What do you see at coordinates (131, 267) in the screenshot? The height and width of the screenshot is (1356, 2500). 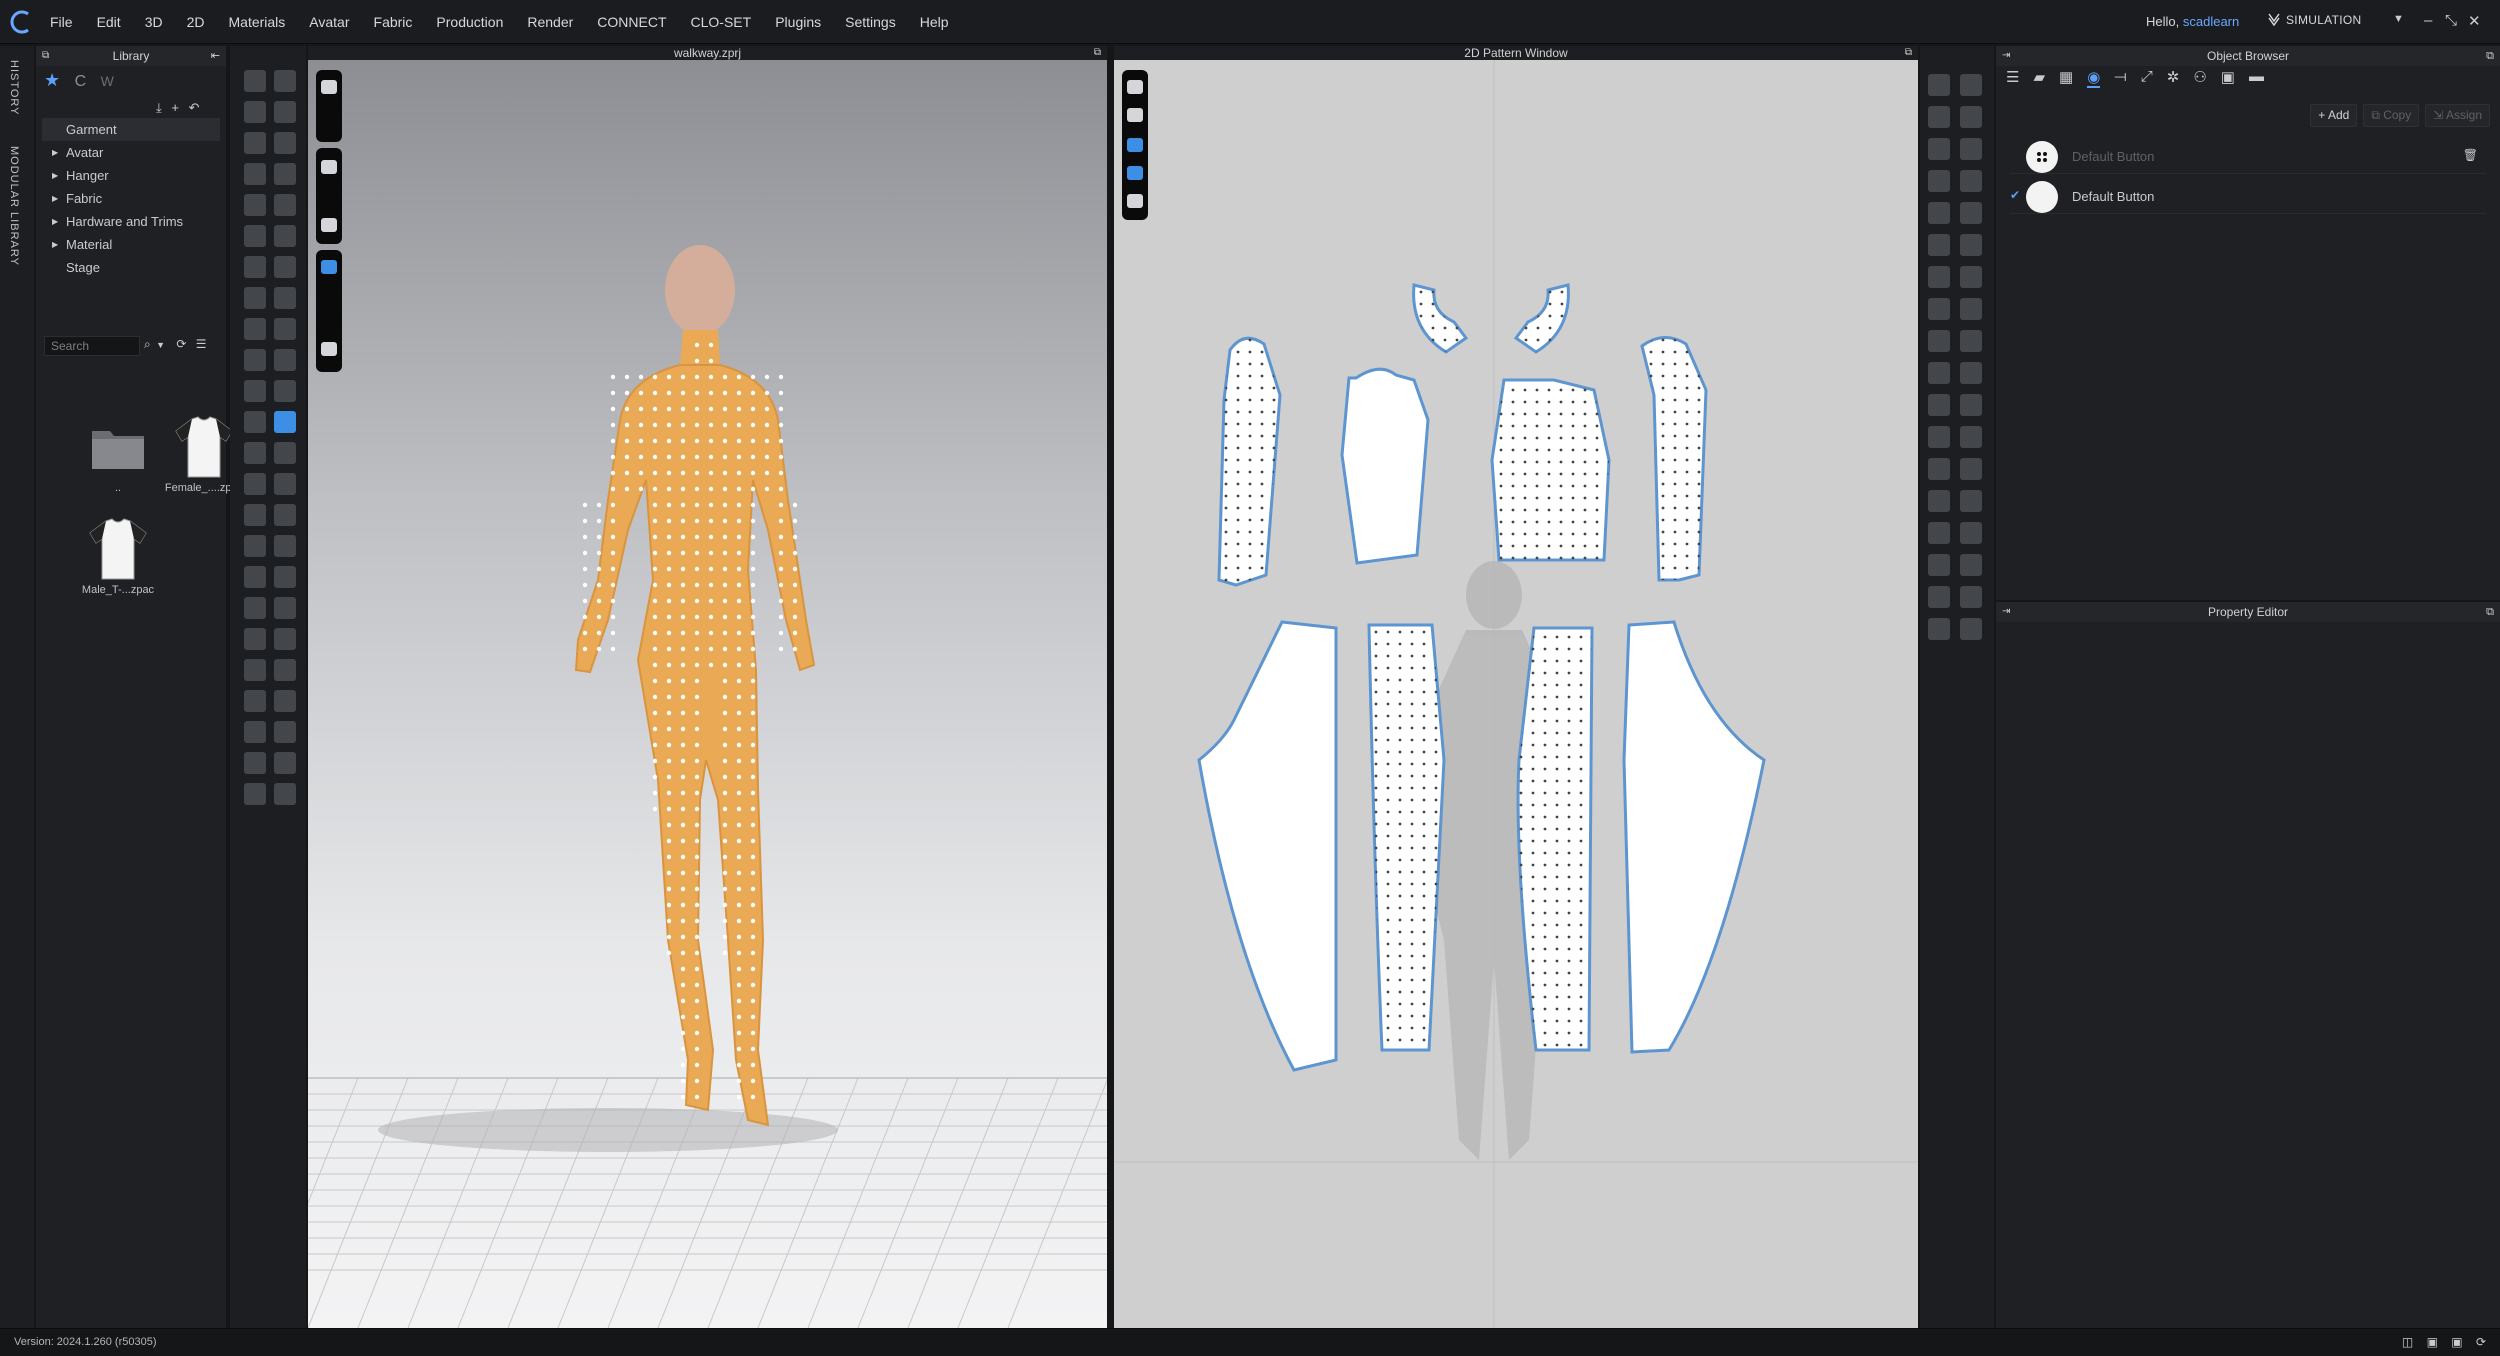 I see `library-tree-item: Stage` at bounding box center [131, 267].